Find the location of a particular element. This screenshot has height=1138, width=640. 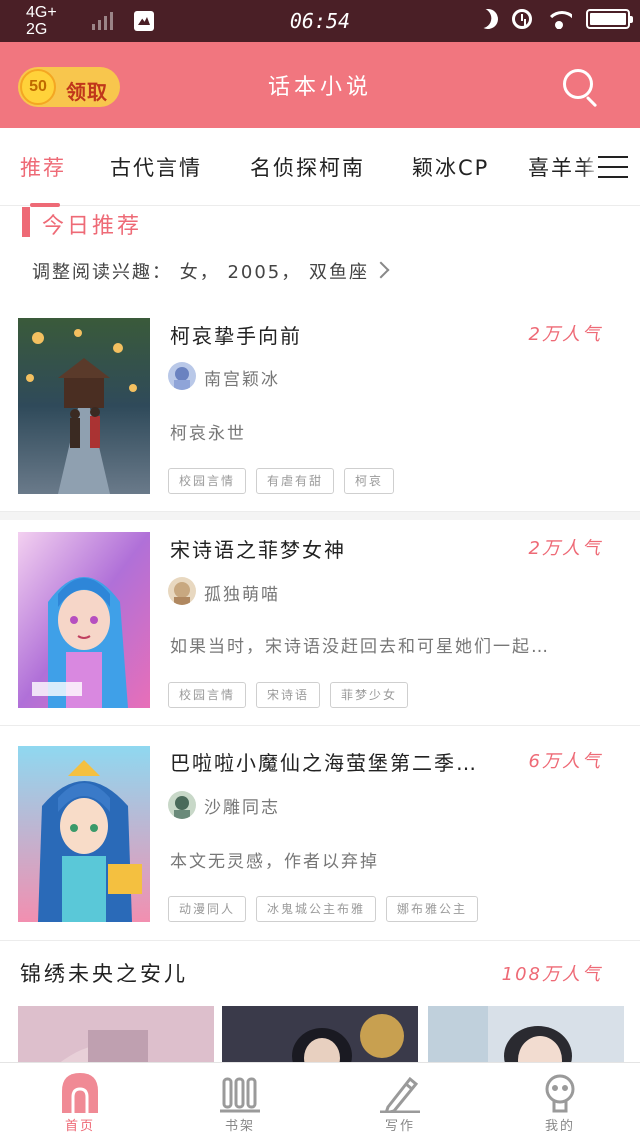

book-tag: 动漫同人 is located at coordinates (207, 909).